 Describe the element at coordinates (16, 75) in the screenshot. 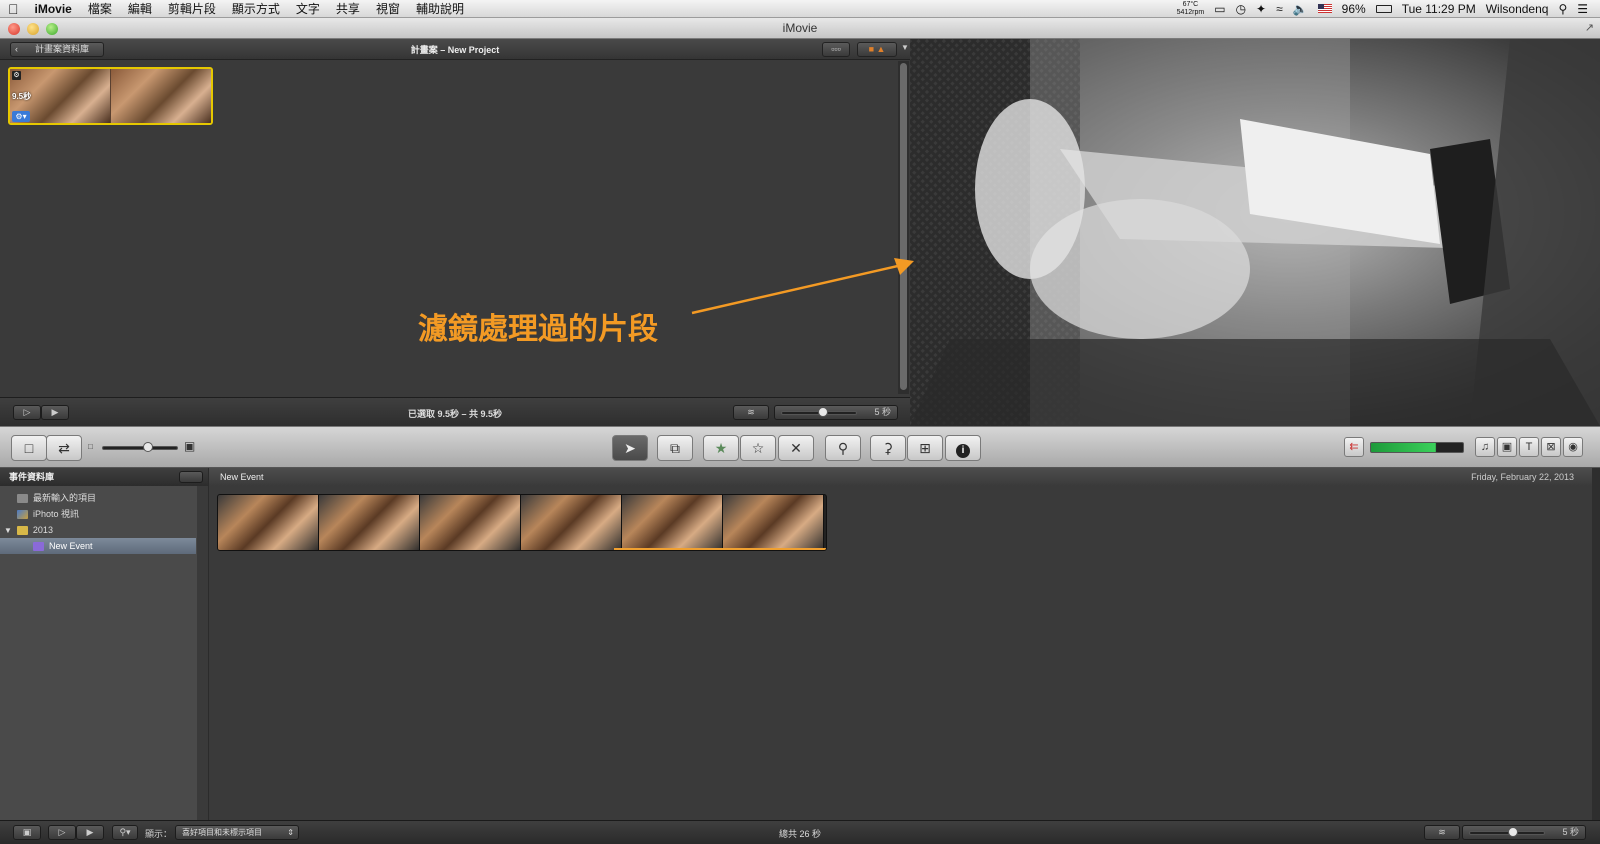

I see `clip-settings-icon: ⚙` at that location.